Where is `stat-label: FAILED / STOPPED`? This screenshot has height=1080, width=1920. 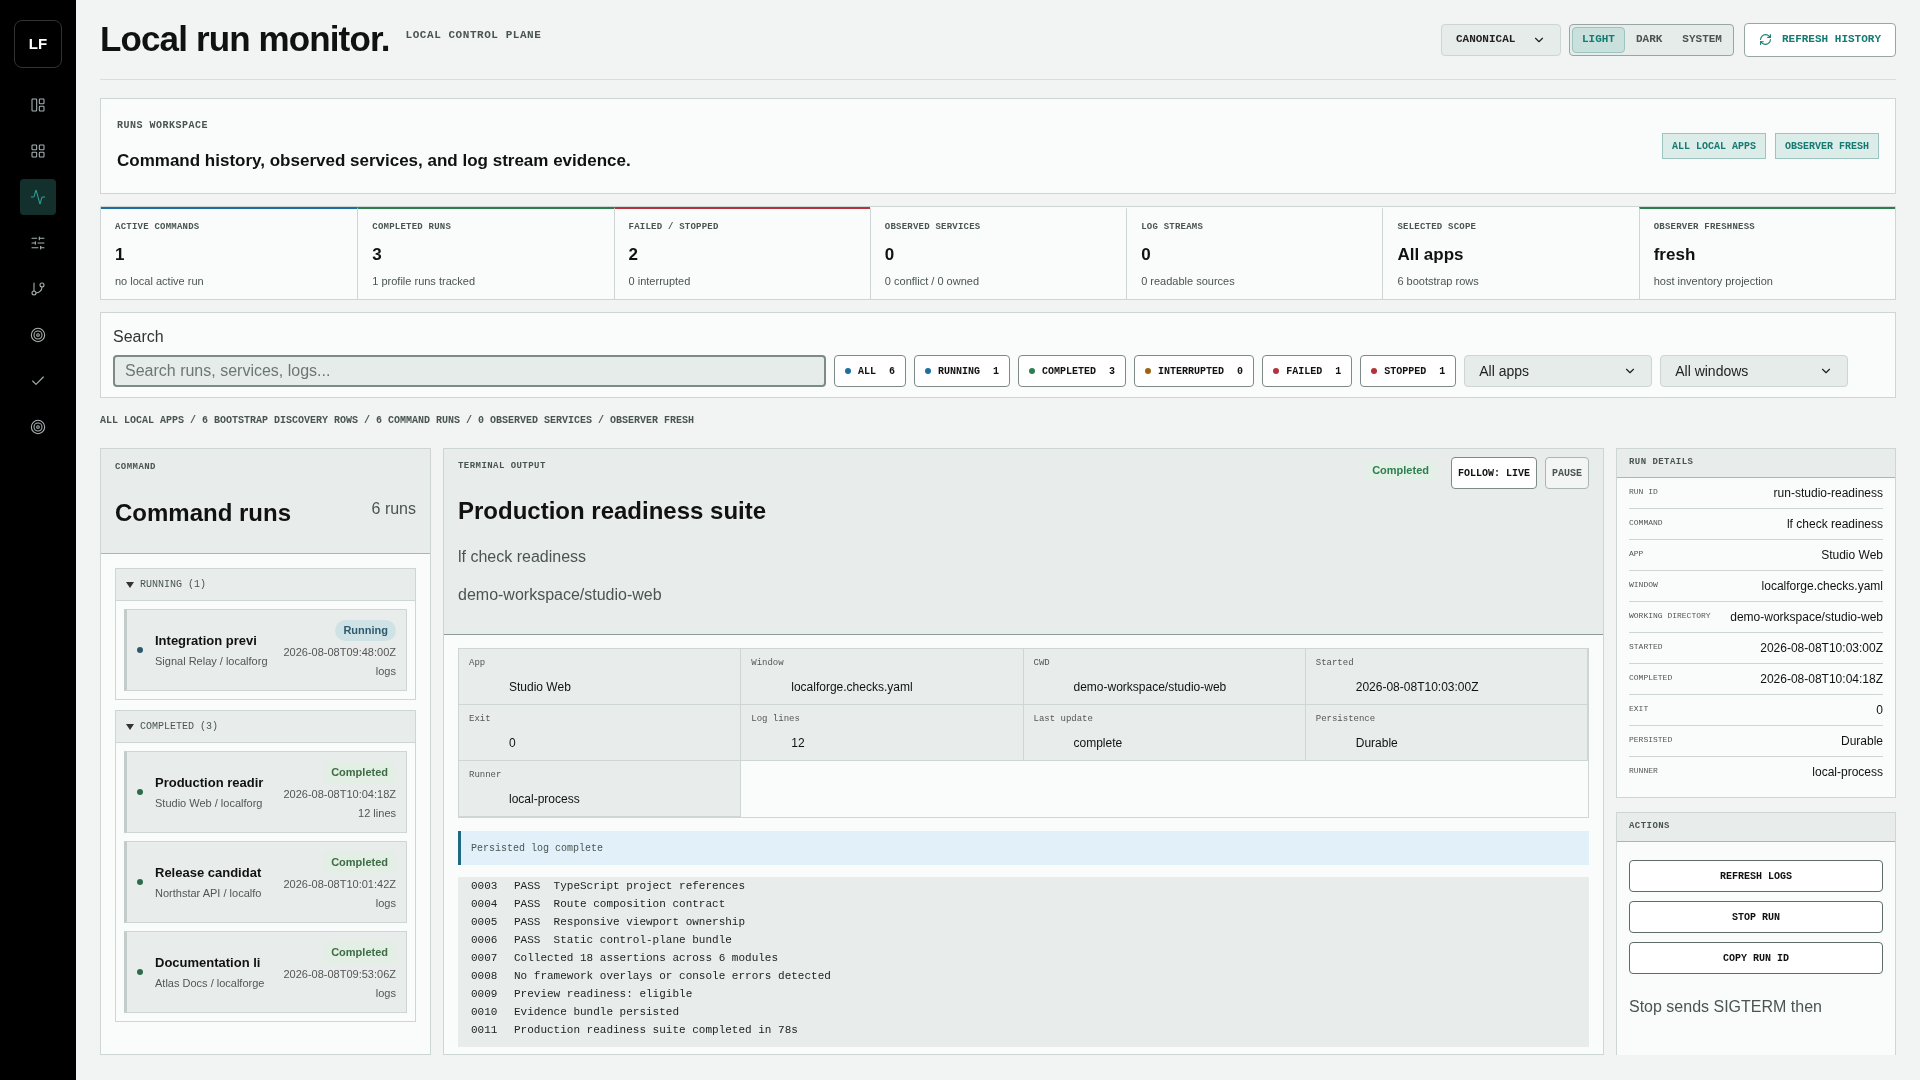 stat-label: FAILED / STOPPED is located at coordinates (674, 227).